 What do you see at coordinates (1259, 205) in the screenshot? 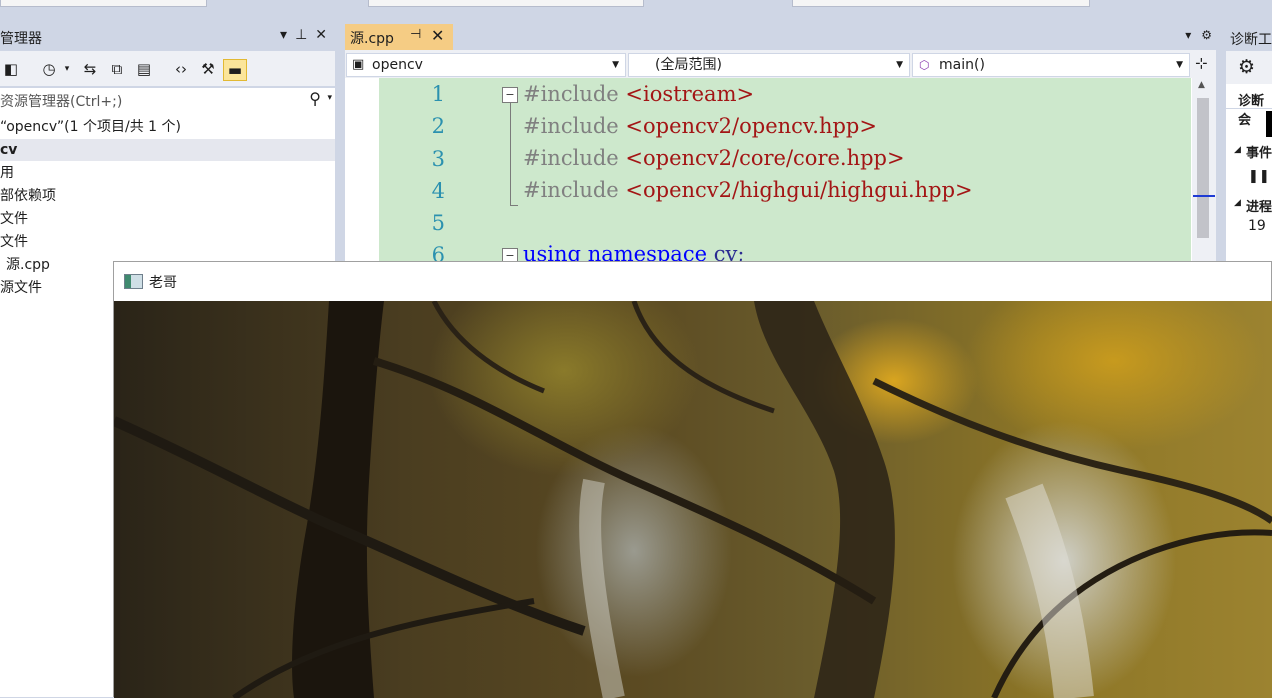
I see `process-section-label: 进程` at bounding box center [1259, 205].